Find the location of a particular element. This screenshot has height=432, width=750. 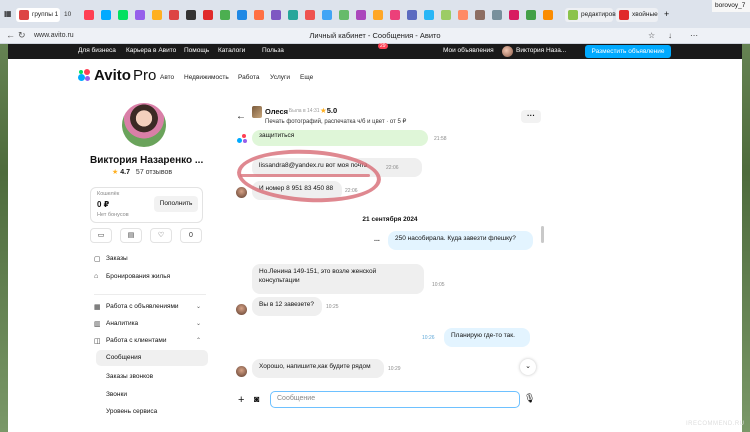

analytics-icon: ▥ is located at coordinates (97, 324).